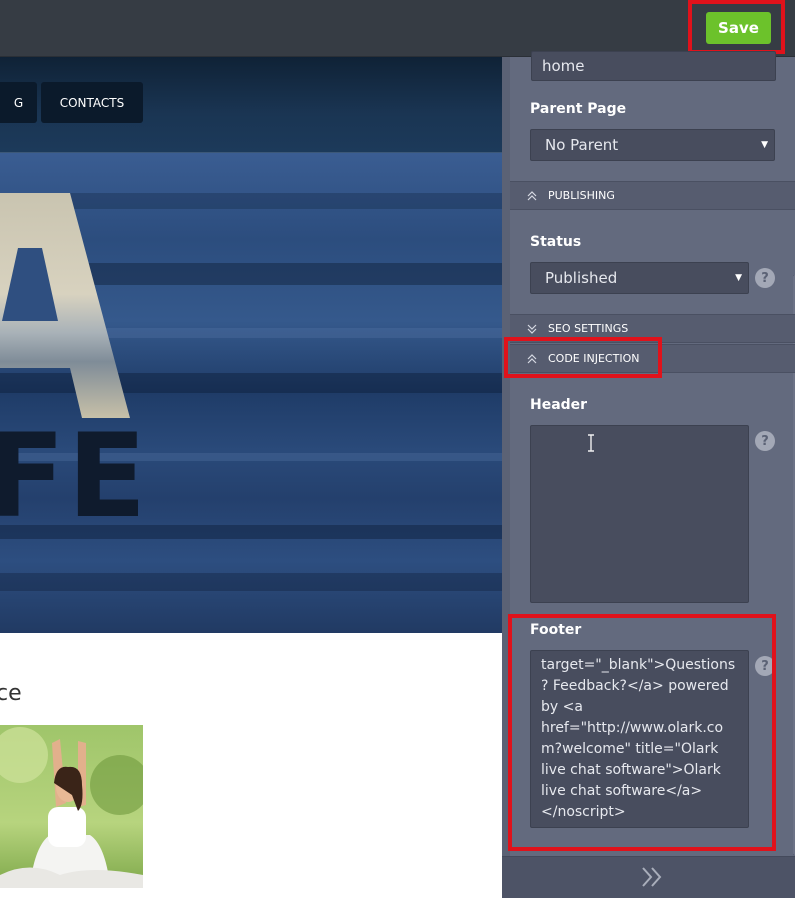  Describe the element at coordinates (251, 105) in the screenshot. I see `site-navigation-bar: G CONTACTS` at that location.